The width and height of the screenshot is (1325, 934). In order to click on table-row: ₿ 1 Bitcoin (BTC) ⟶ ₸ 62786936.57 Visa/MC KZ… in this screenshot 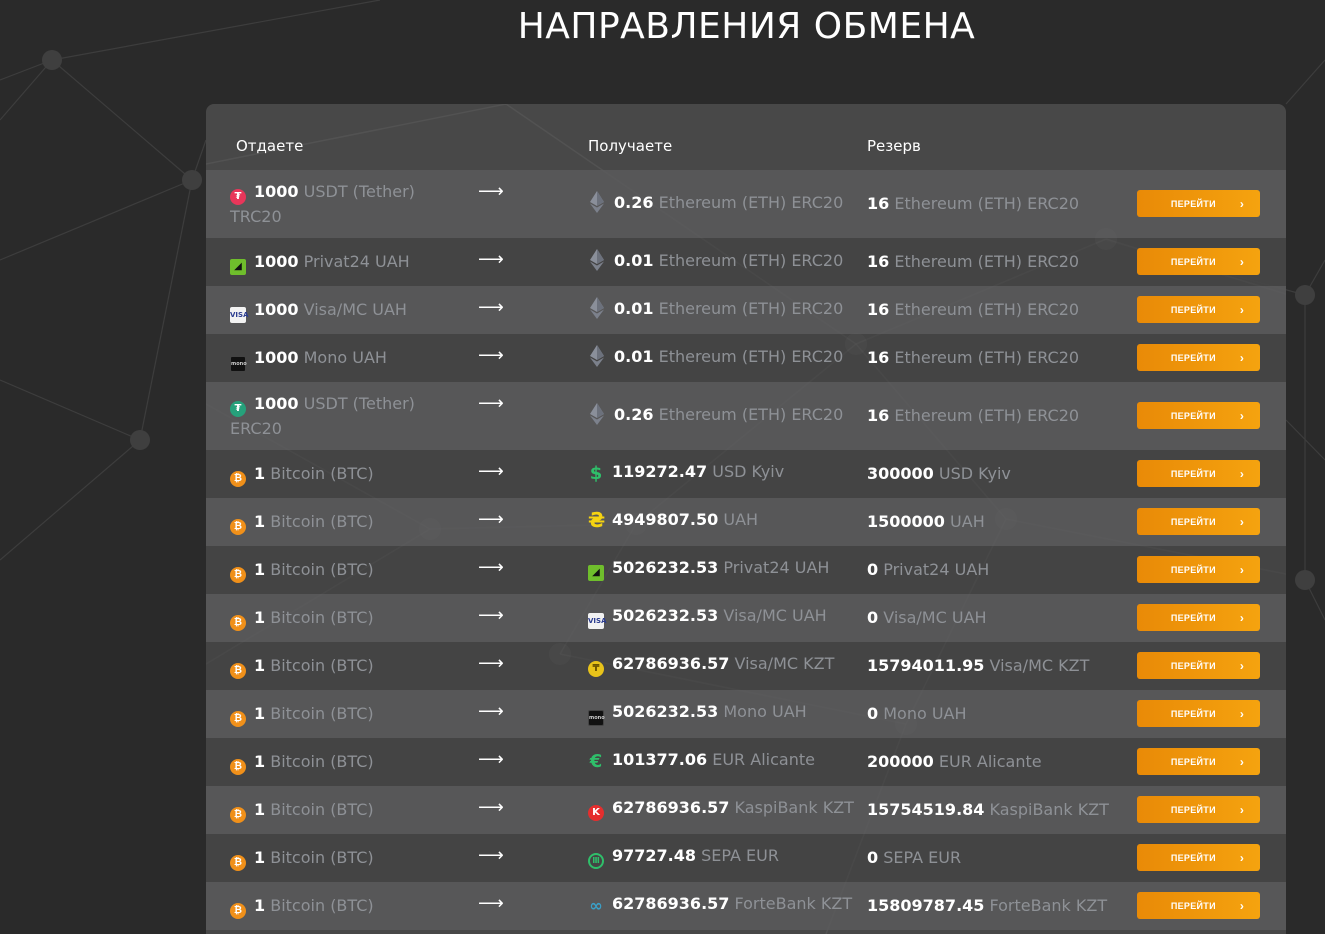, I will do `click(746, 666)`.